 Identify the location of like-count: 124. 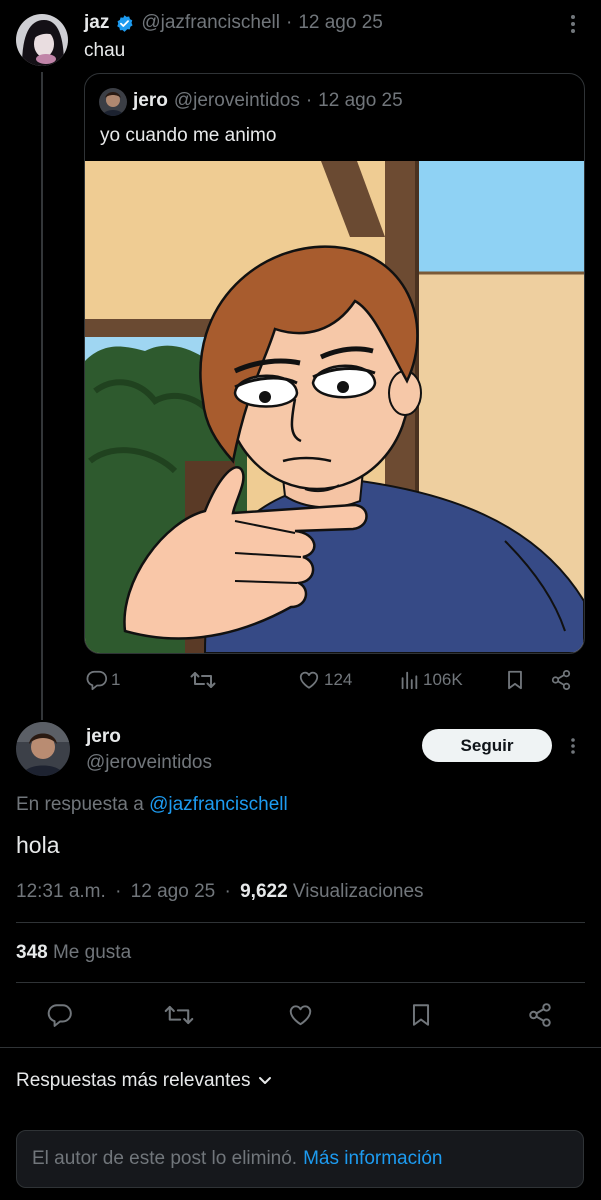
(338, 679).